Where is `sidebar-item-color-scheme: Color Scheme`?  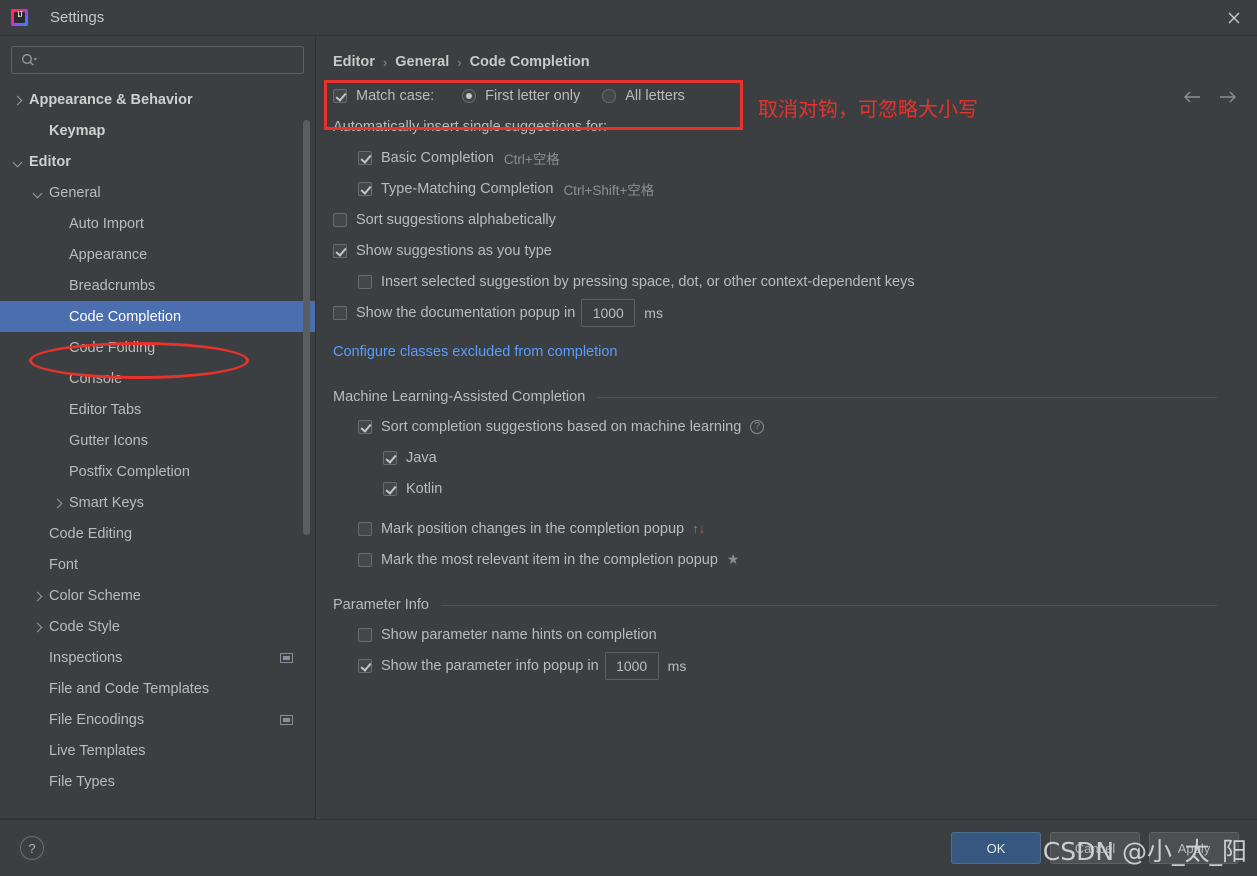 sidebar-item-color-scheme: Color Scheme is located at coordinates (157, 595).